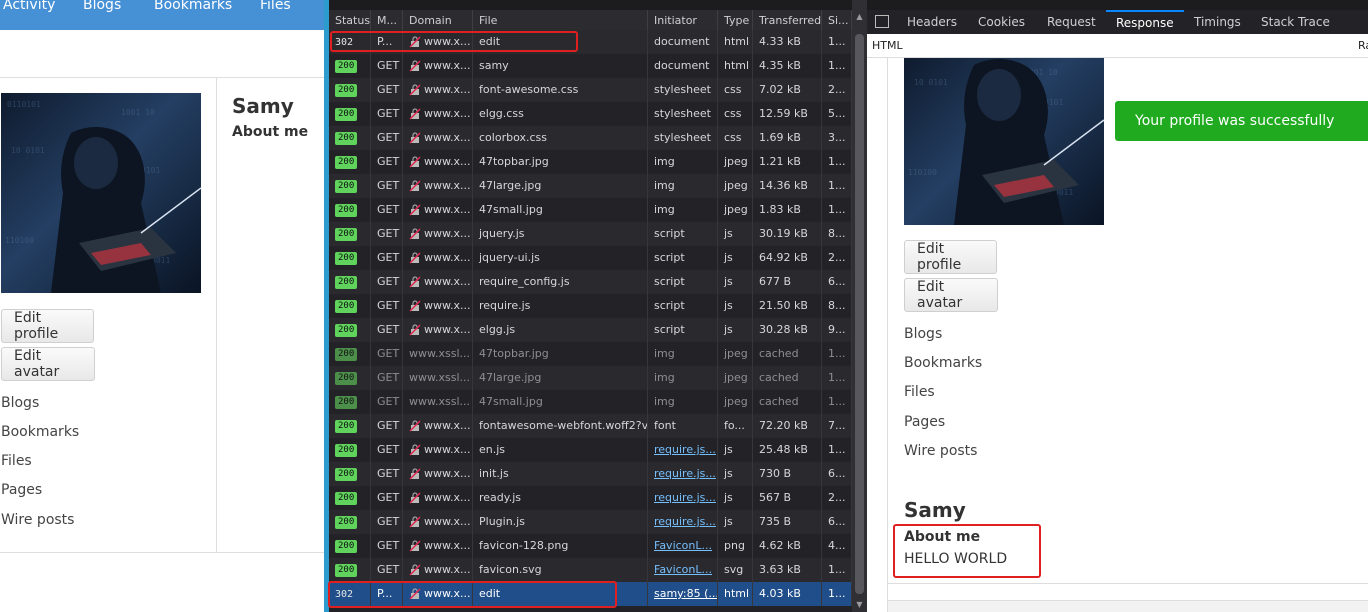  Describe the element at coordinates (1128, 606) in the screenshot. I see `page-footer` at that location.